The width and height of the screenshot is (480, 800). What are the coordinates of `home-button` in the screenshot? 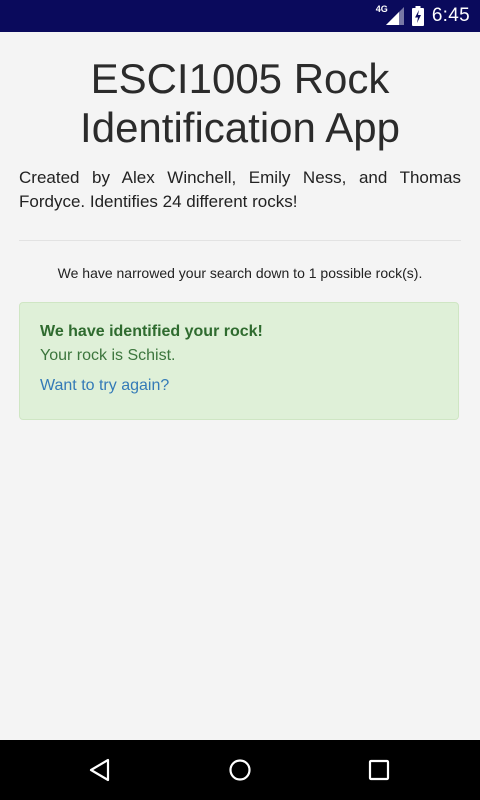 It's located at (240, 770).